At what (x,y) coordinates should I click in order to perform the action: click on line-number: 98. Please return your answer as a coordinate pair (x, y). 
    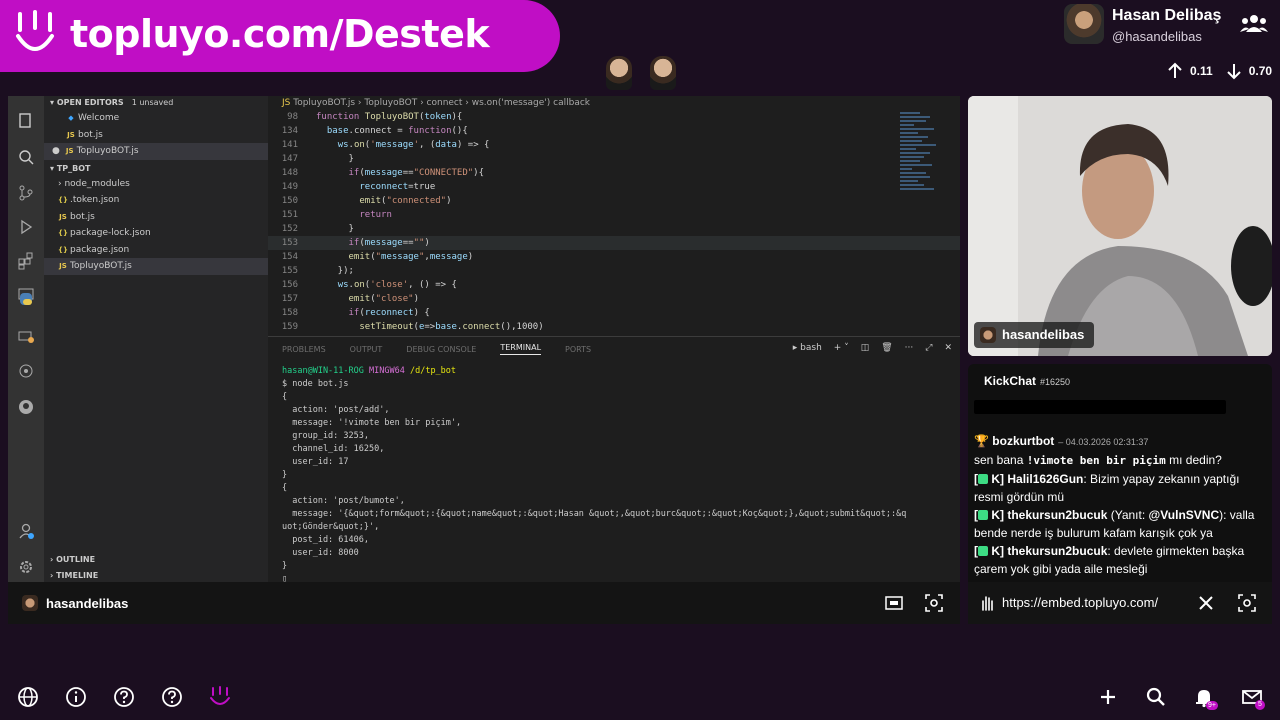
    Looking at the image, I should click on (292, 117).